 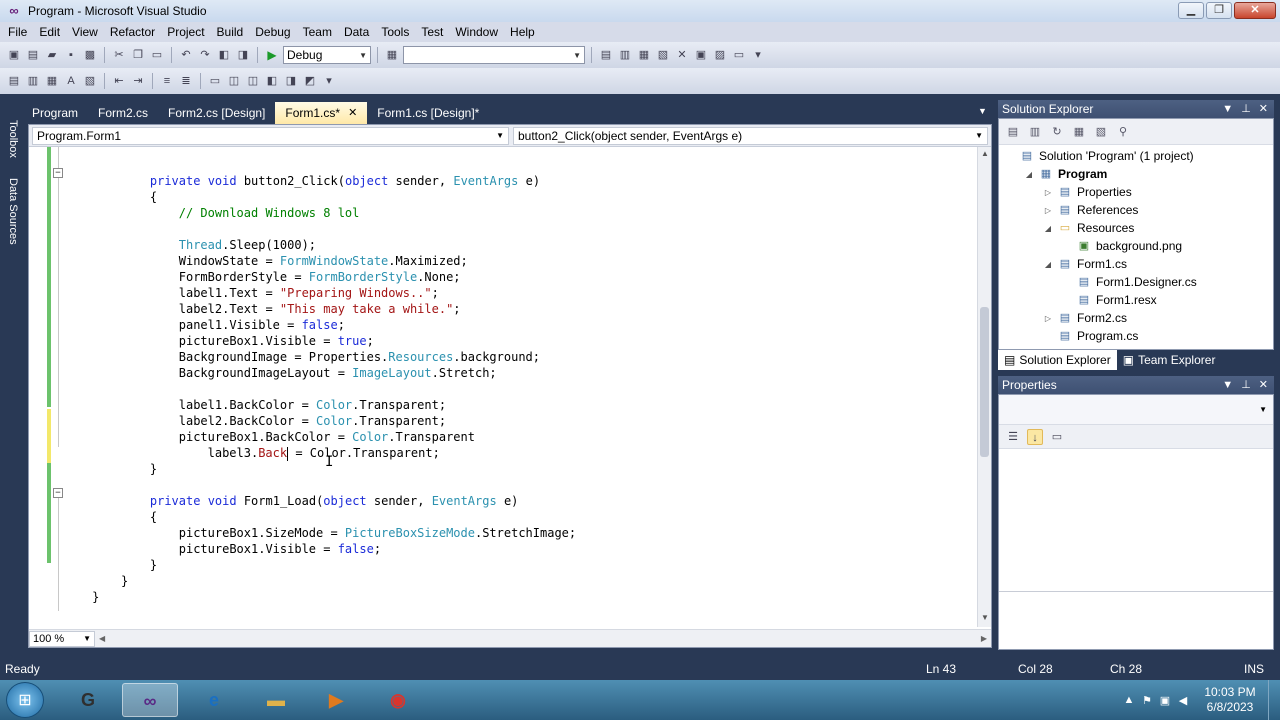 What do you see at coordinates (102, 638) in the screenshot?
I see `scroll-left-icon: ◀` at bounding box center [102, 638].